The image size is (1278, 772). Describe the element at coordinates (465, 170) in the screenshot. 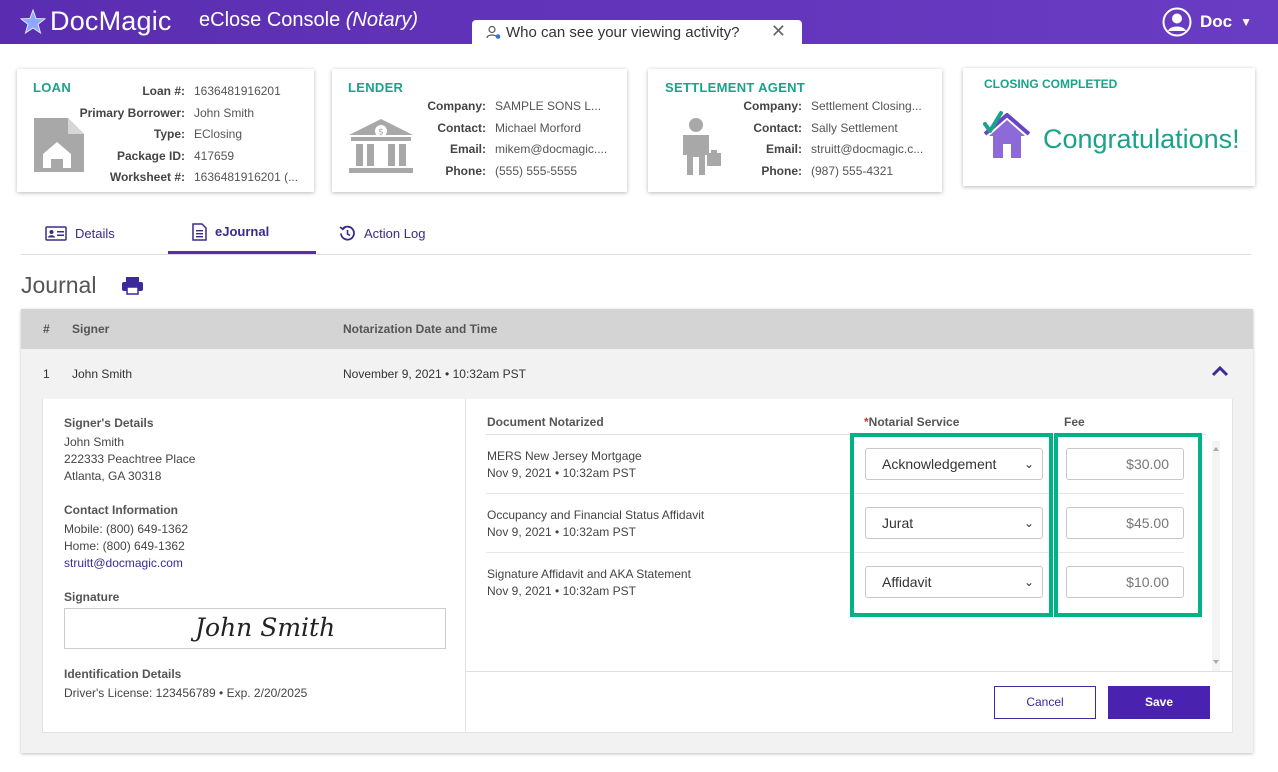

I see `lender-label: Phone:` at that location.